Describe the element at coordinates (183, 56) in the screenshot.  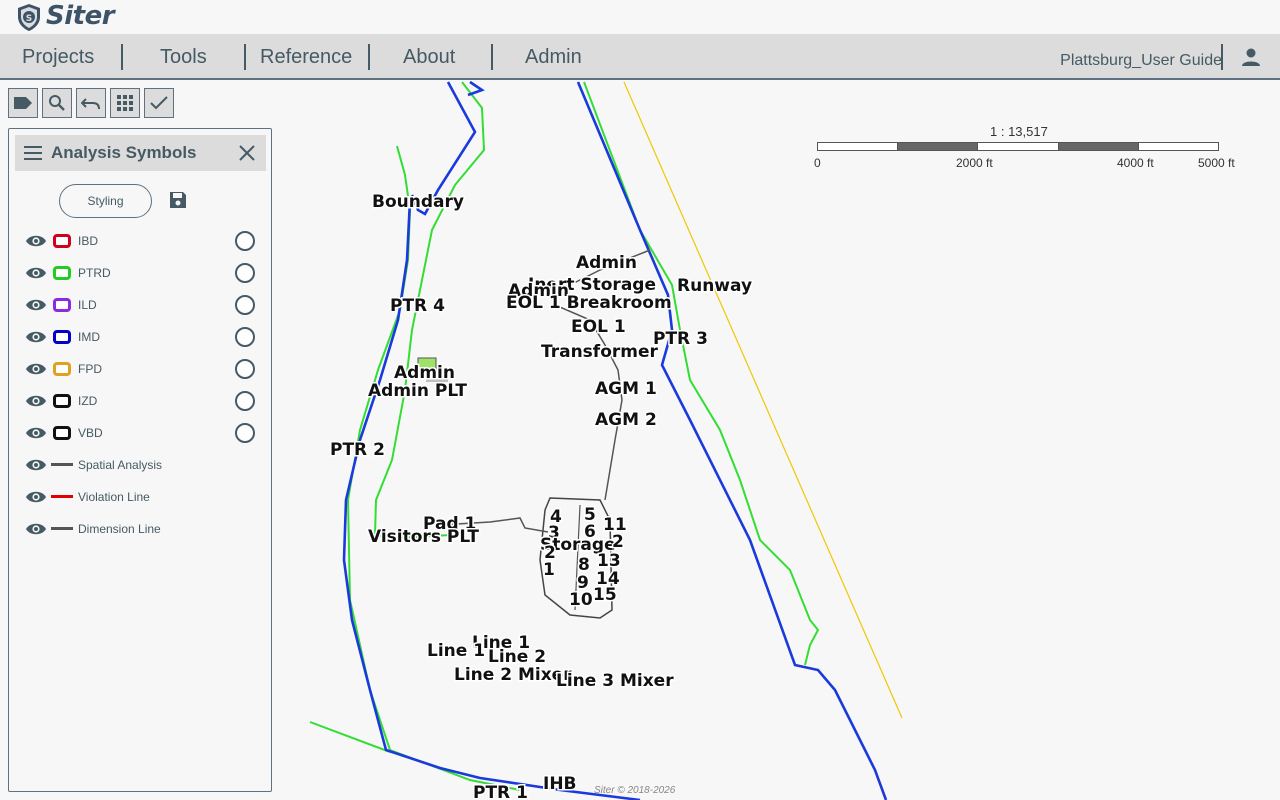
I see `nav-tools: Tools` at that location.